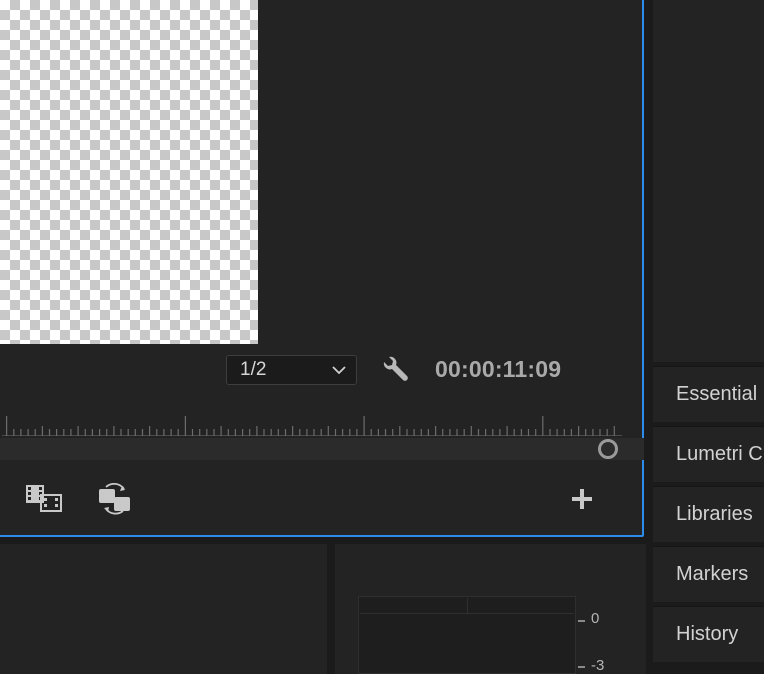 The height and width of the screenshot is (674, 764). What do you see at coordinates (322, 449) in the screenshot?
I see `zoom-scrollbar` at bounding box center [322, 449].